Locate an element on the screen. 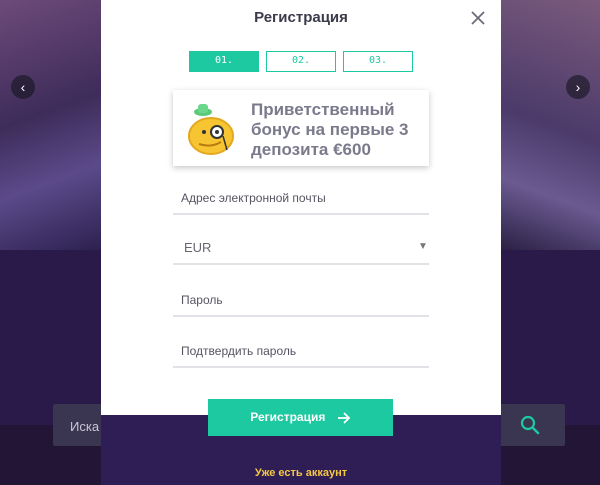 The height and width of the screenshot is (485, 600). confirm-password-label: Подтвердить пароль is located at coordinates (239, 351).